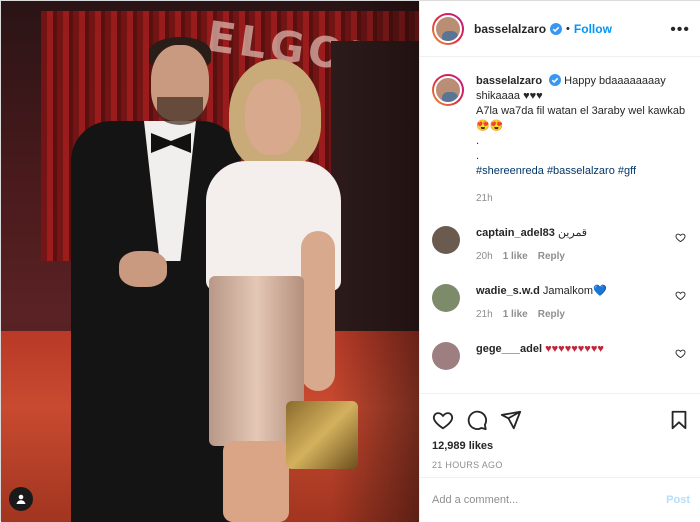 This screenshot has height=522, width=700. Describe the element at coordinates (593, 29) in the screenshot. I see `follow-button: Follow` at that location.